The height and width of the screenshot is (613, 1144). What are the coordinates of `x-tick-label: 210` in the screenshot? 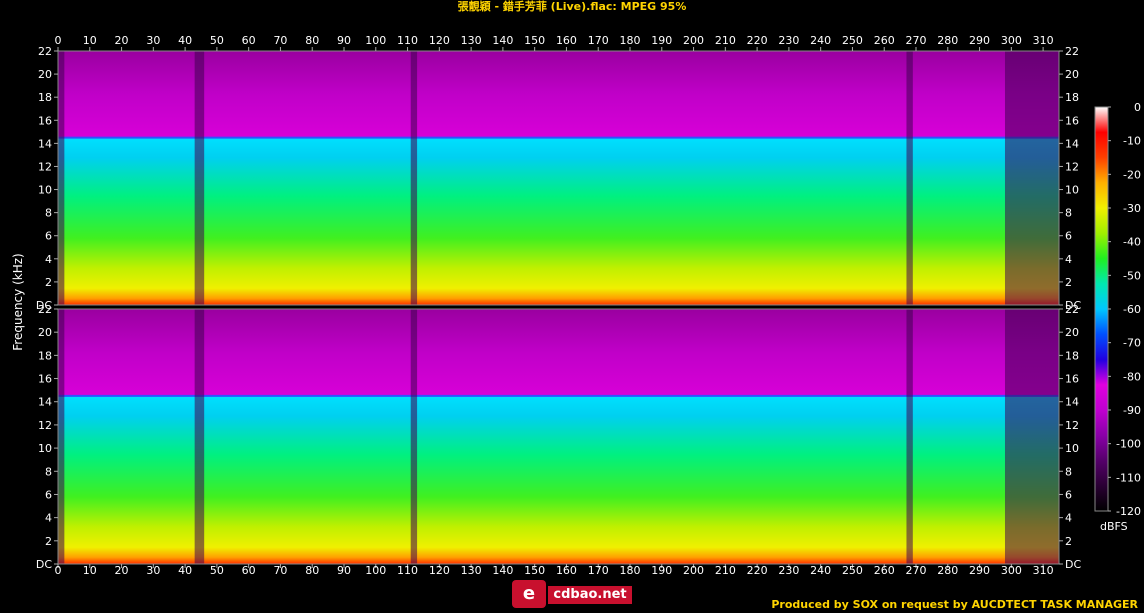 It's located at (725, 40).